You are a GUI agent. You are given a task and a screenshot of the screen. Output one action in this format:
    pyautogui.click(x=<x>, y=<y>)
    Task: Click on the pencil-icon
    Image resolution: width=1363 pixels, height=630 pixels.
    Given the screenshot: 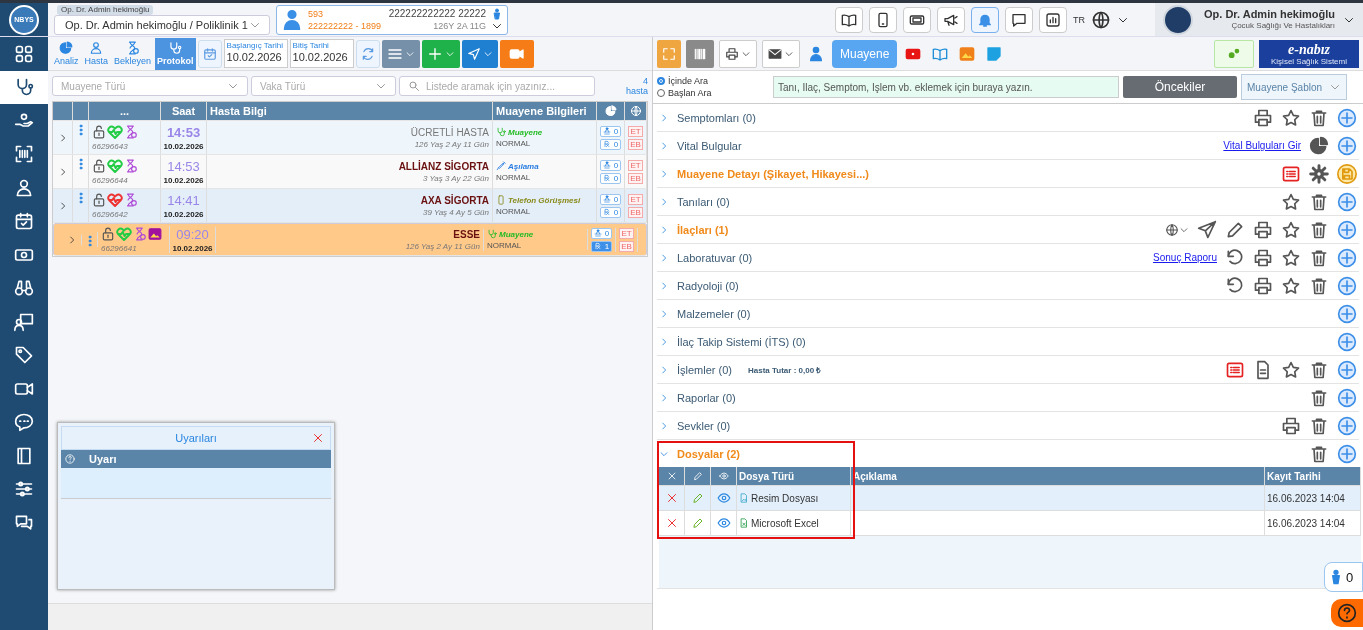 What is the action you would take?
    pyautogui.click(x=1235, y=229)
    